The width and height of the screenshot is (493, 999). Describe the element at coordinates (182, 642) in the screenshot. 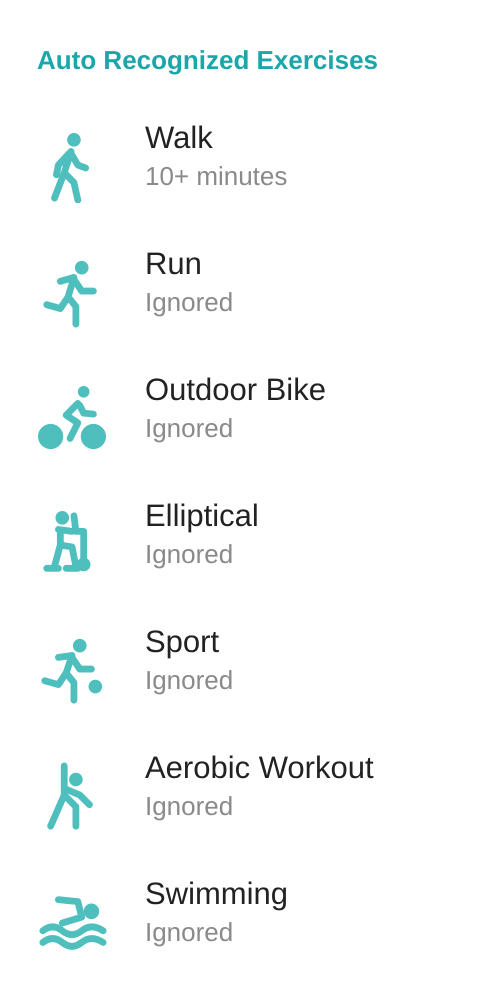

I see `exercise-name: Sport` at that location.